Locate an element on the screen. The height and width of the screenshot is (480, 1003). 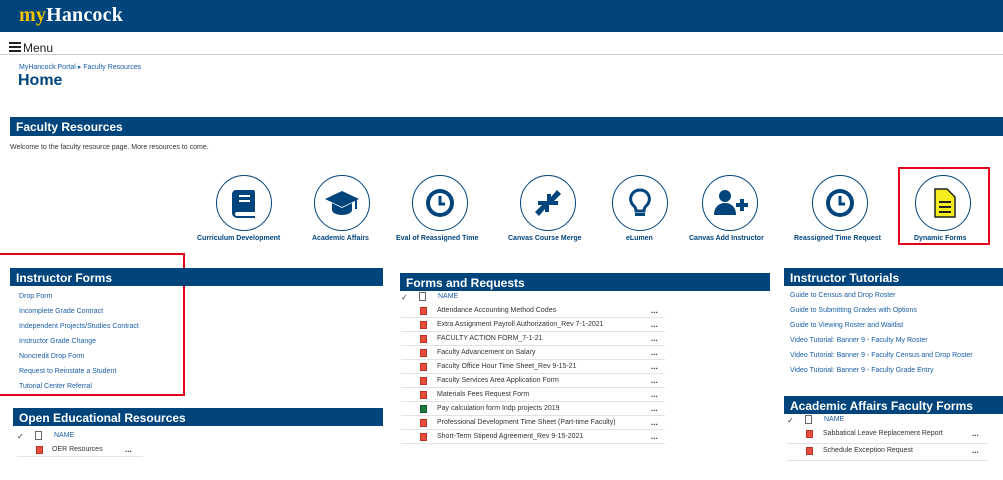
user-plus-icon is located at coordinates (730, 203).